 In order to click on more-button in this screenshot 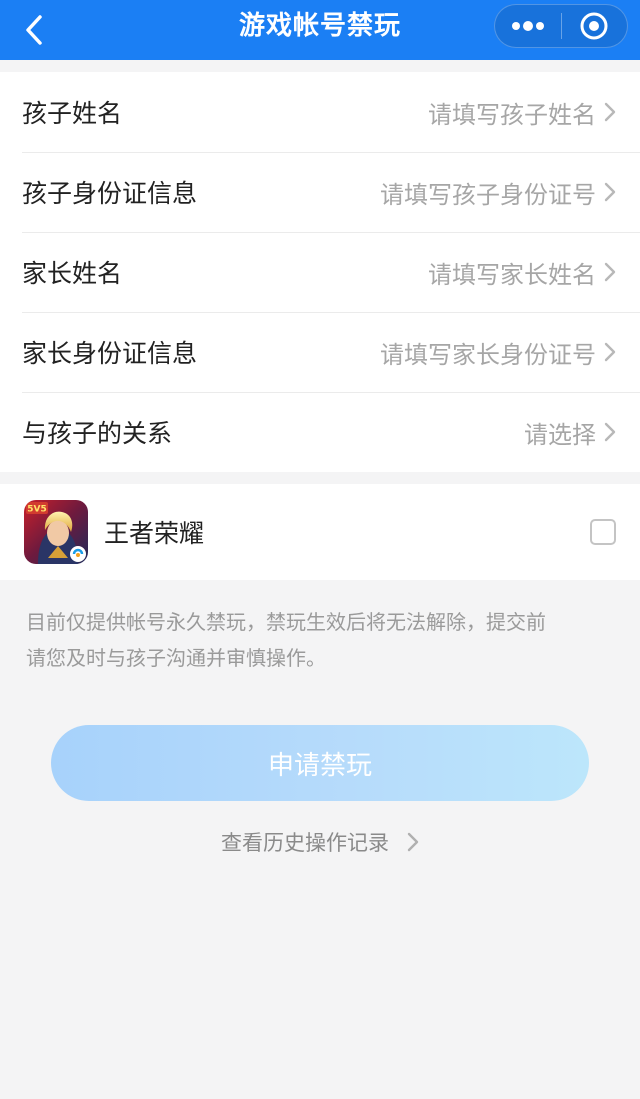, I will do `click(528, 26)`.